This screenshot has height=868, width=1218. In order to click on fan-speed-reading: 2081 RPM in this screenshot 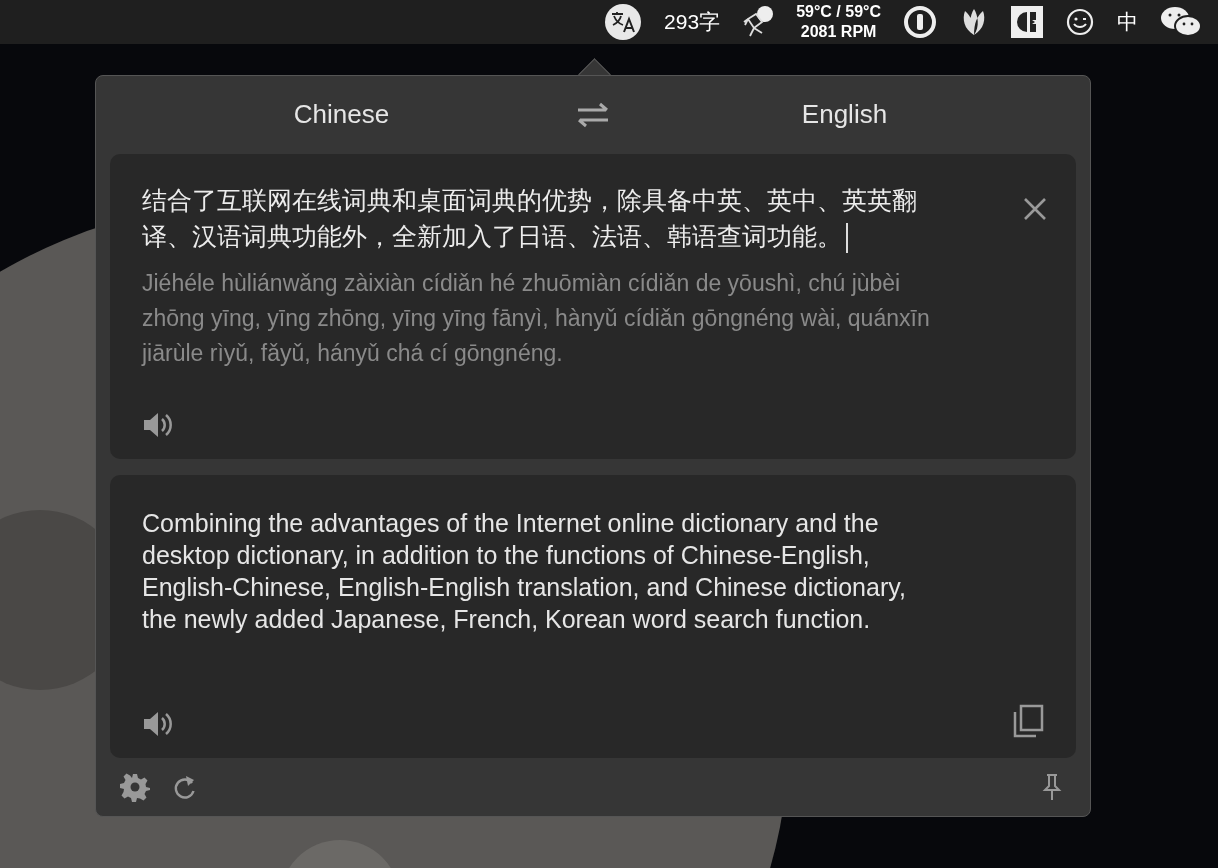, I will do `click(838, 32)`.